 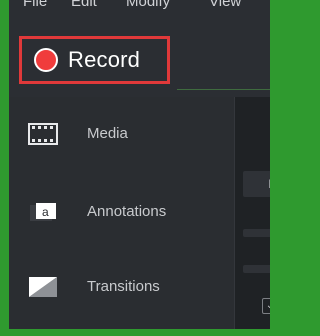 I want to click on sidebar-item-label: Transitions, so click(x=123, y=286).